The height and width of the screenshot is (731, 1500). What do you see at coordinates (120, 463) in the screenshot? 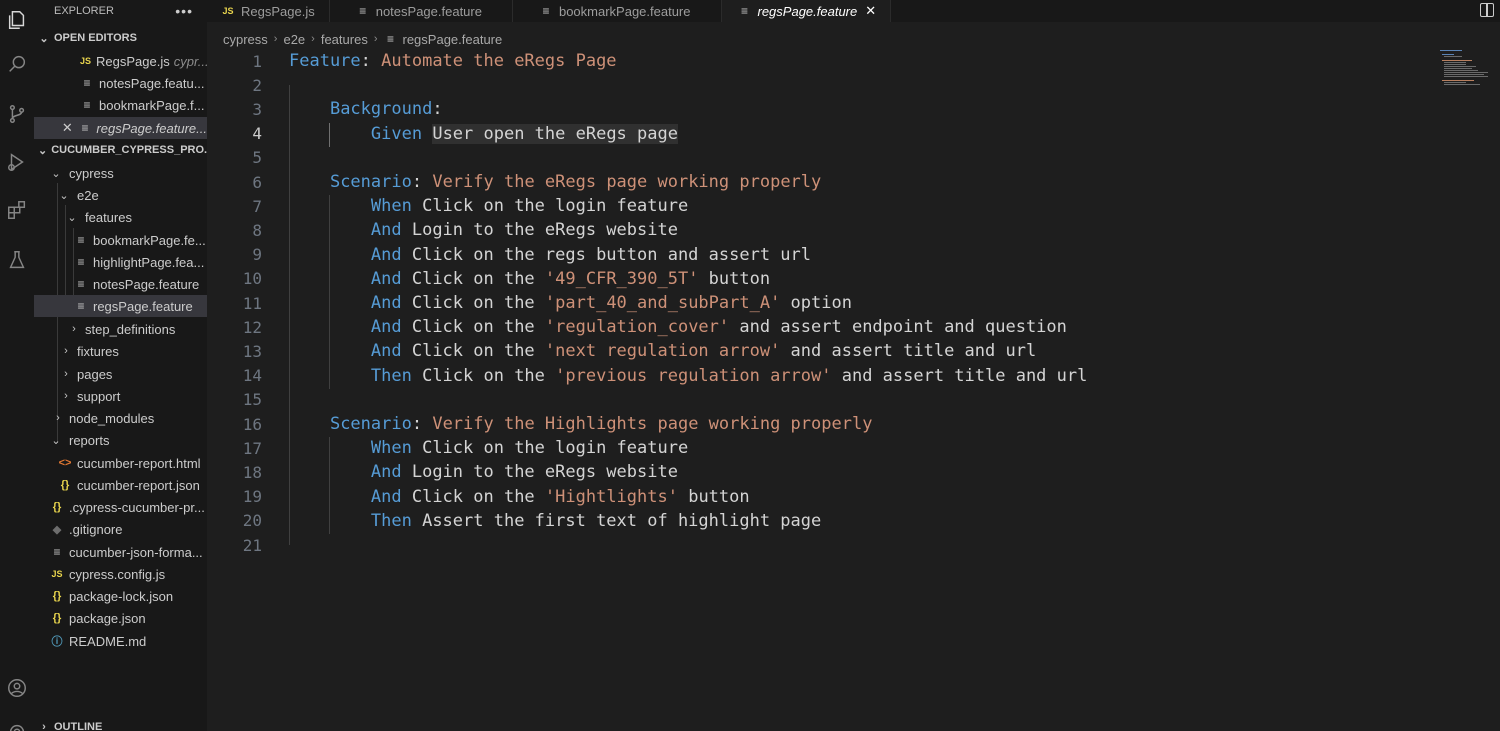
I see `tree-file: <> cucumber-report.html` at bounding box center [120, 463].